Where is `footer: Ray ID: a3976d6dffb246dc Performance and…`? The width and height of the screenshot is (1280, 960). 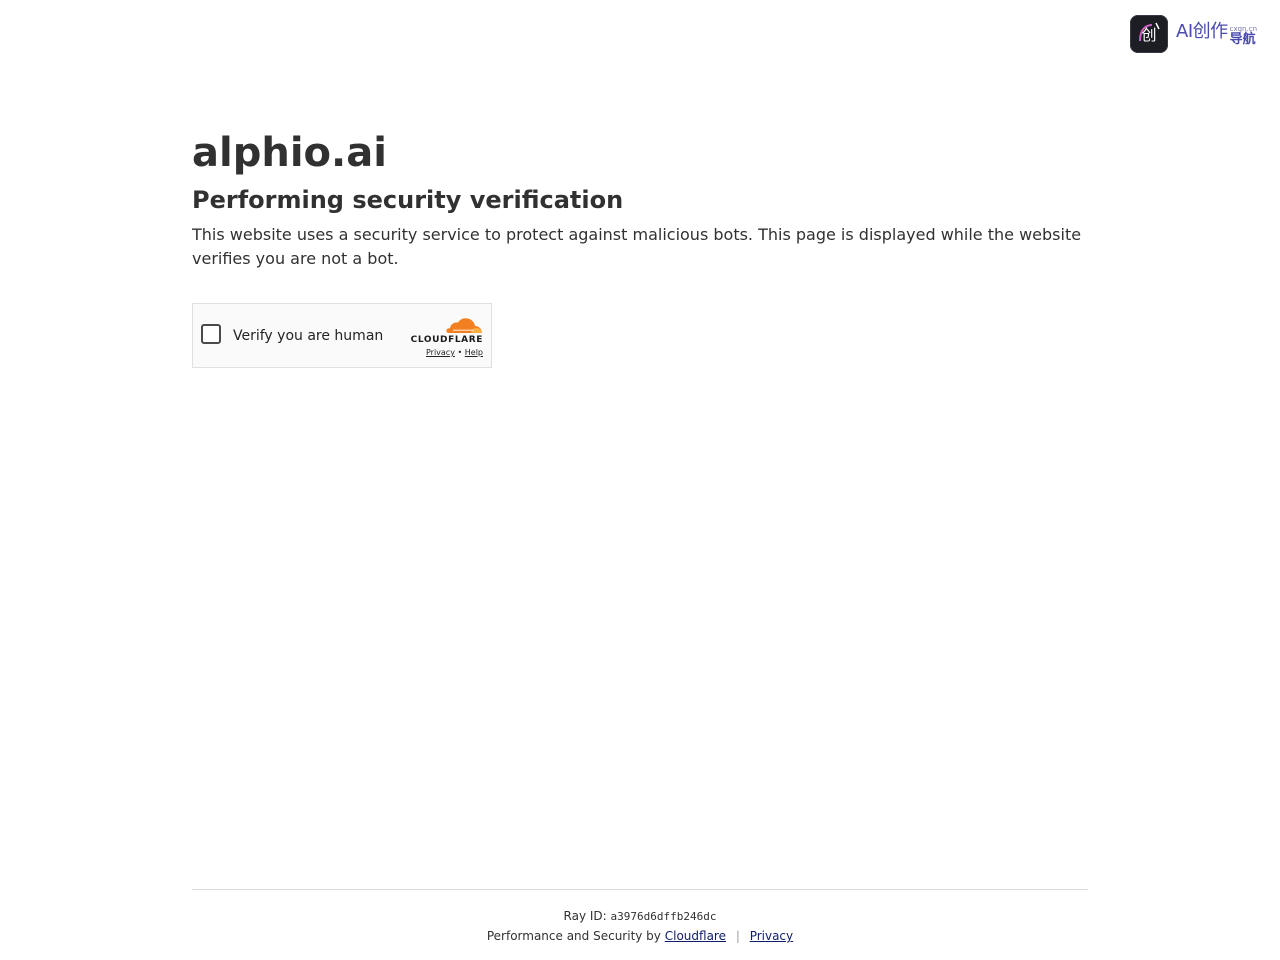 footer: Ray ID: a3976d6dffb246dc Performance and… is located at coordinates (640, 916).